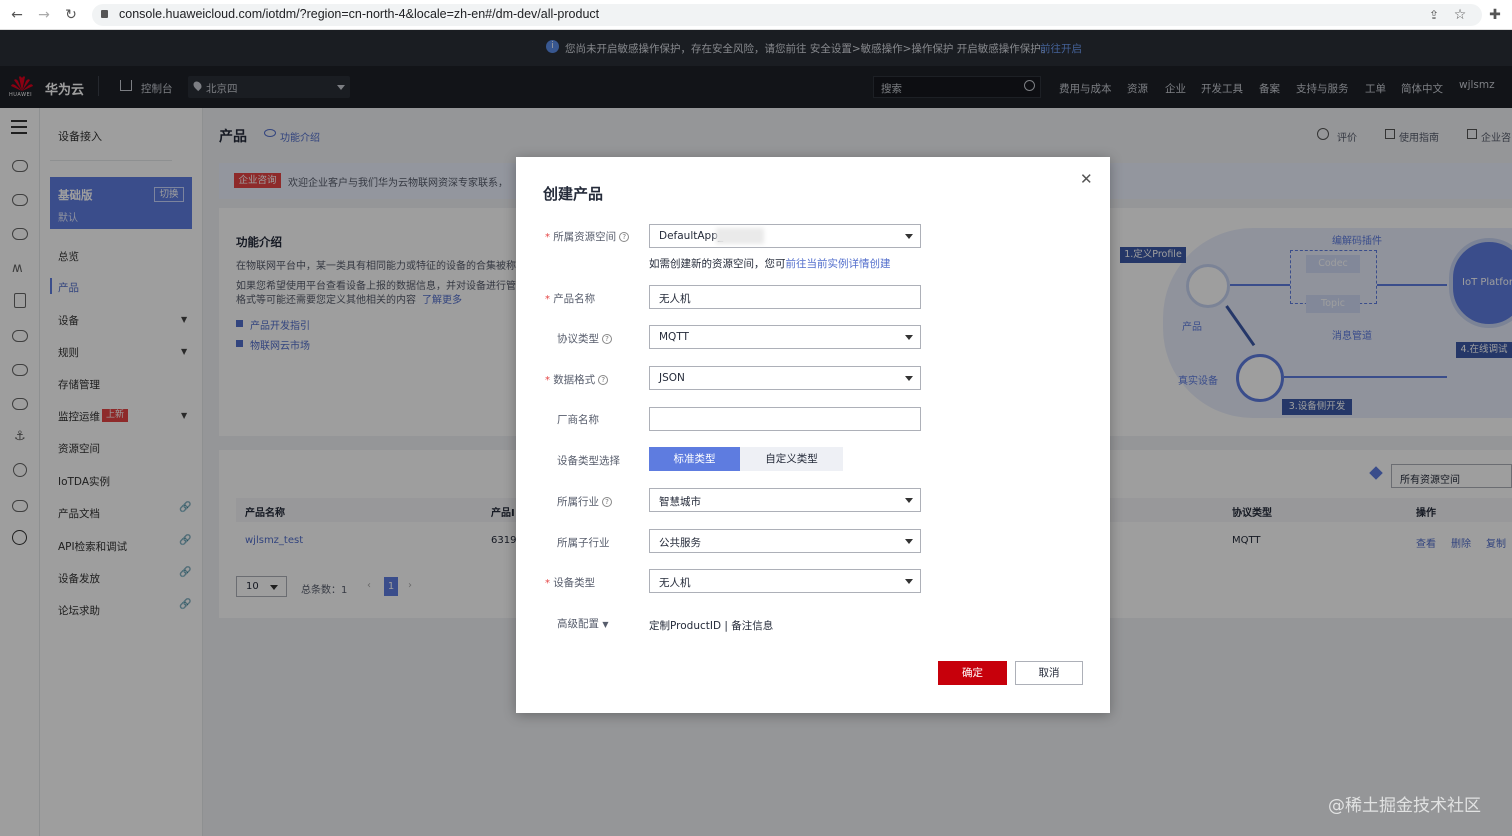 The image size is (1512, 836). I want to click on share-icon: ⇪, so click(1434, 15).